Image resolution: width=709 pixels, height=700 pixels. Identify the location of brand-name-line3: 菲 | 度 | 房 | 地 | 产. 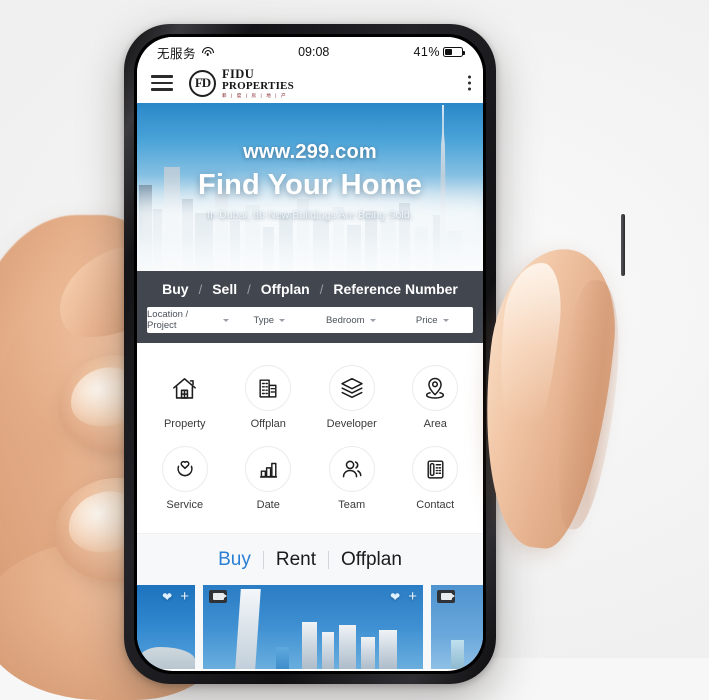
(255, 95).